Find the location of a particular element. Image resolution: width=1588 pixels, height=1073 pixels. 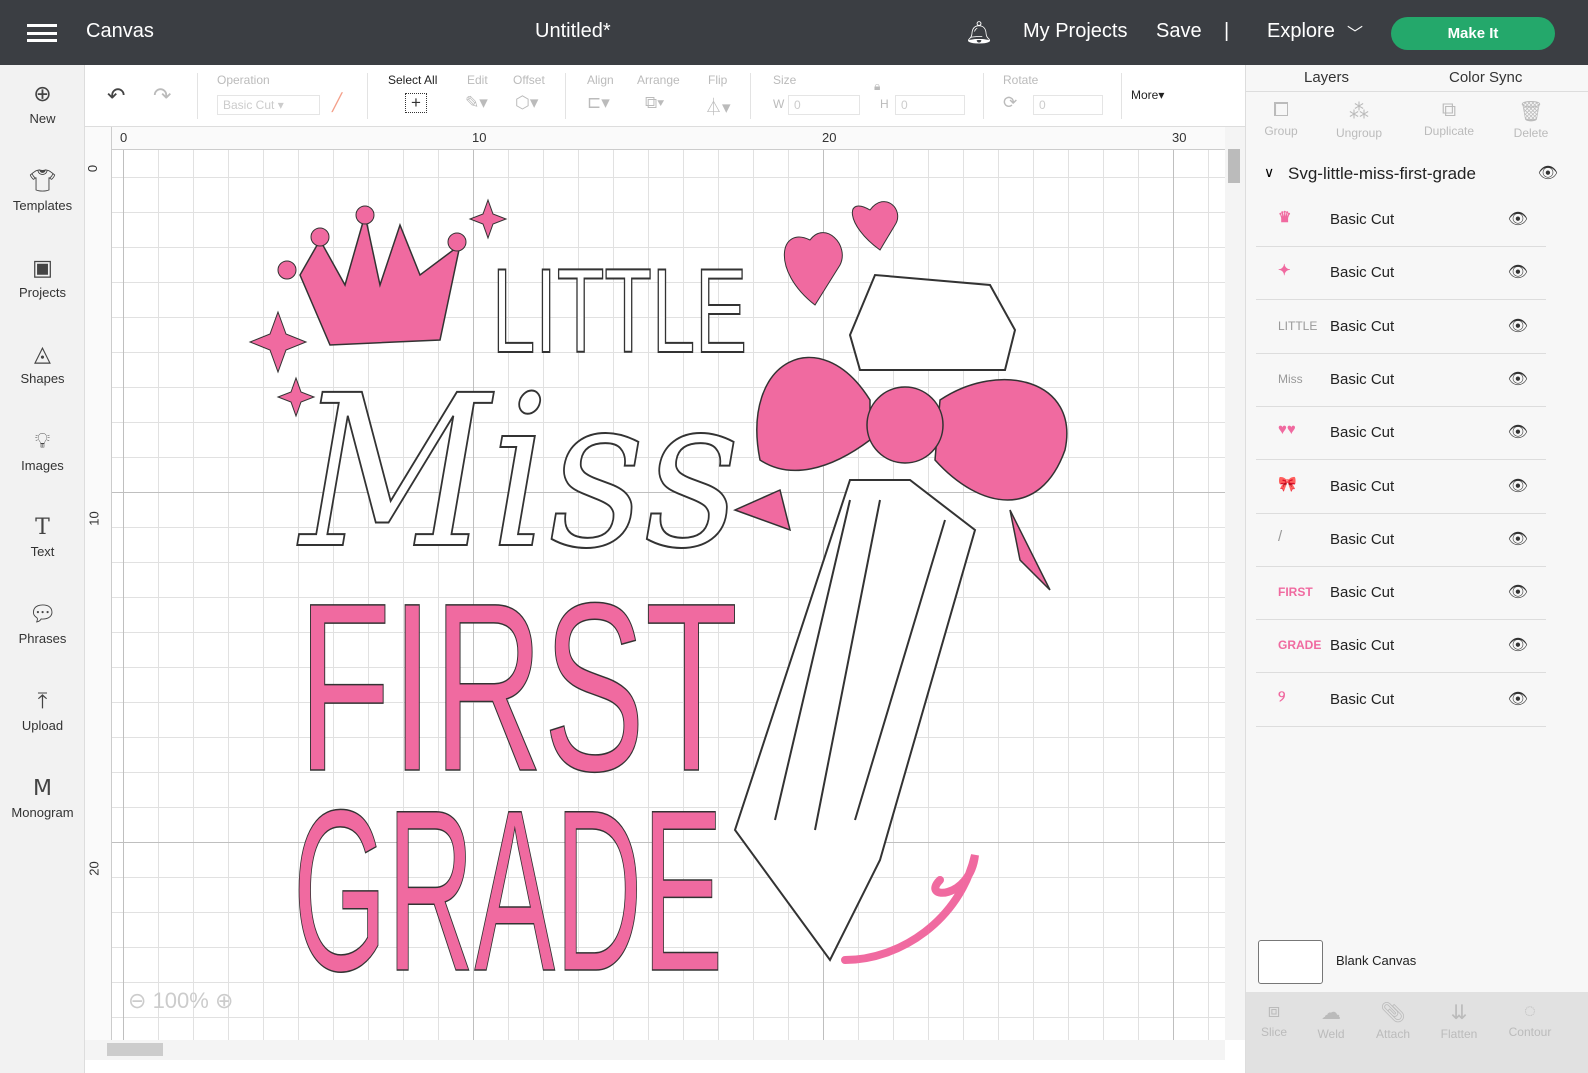

flip-icon: ⏃▾ is located at coordinates (718, 105).